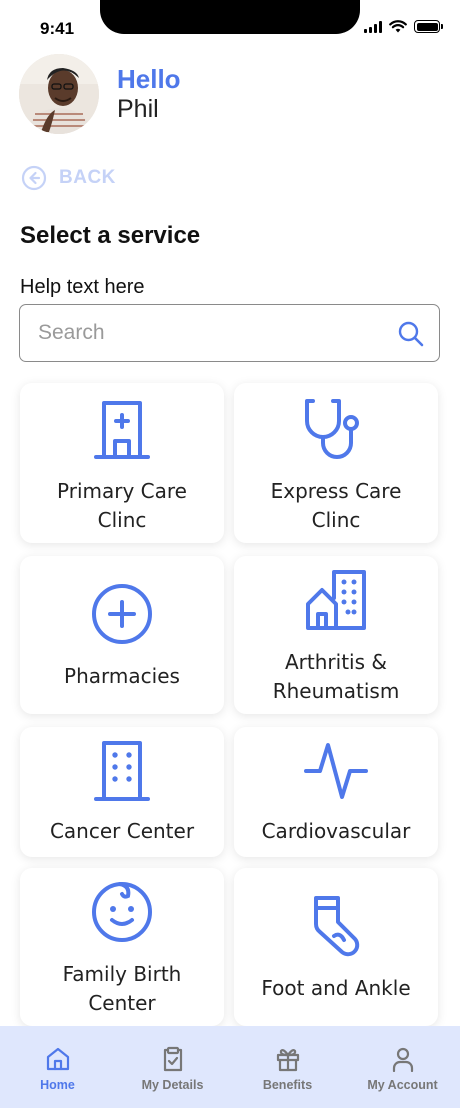  What do you see at coordinates (34, 178) in the screenshot?
I see `back-arrow-icon` at bounding box center [34, 178].